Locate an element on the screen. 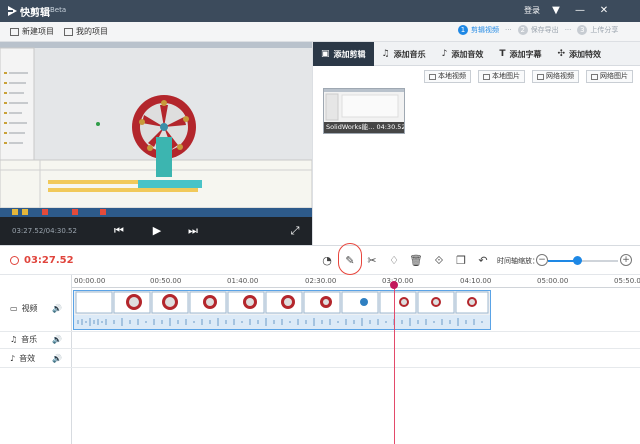 The height and width of the screenshot is (444, 640). zoom-slider-handle is located at coordinates (577, 260).